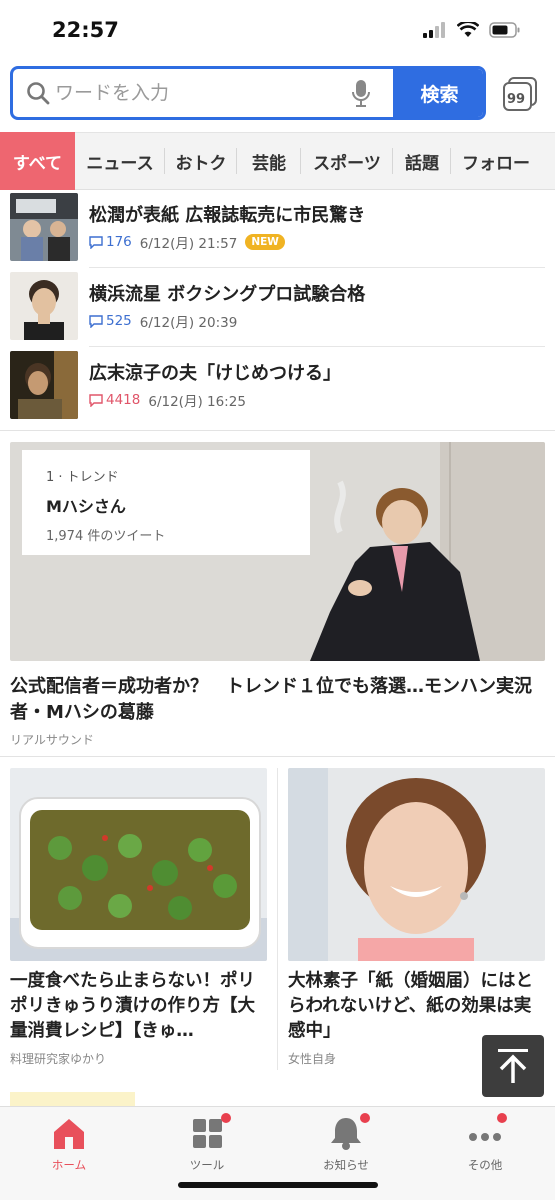 Image resolution: width=555 pixels, height=1200 pixels. I want to click on home-icon, so click(69, 1134).